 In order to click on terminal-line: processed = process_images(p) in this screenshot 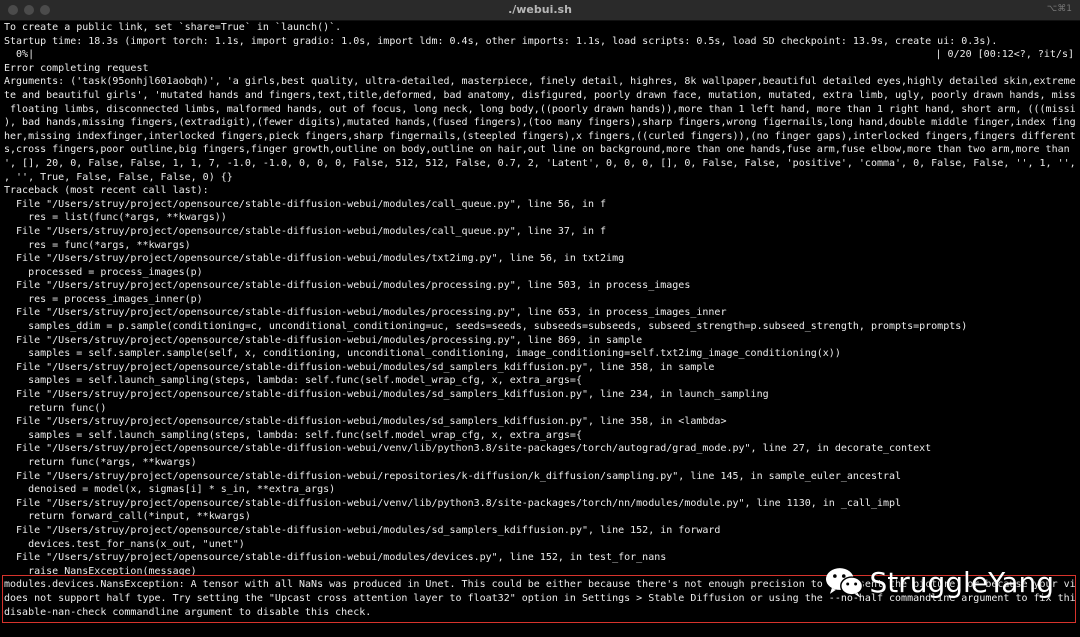, I will do `click(103, 272)`.